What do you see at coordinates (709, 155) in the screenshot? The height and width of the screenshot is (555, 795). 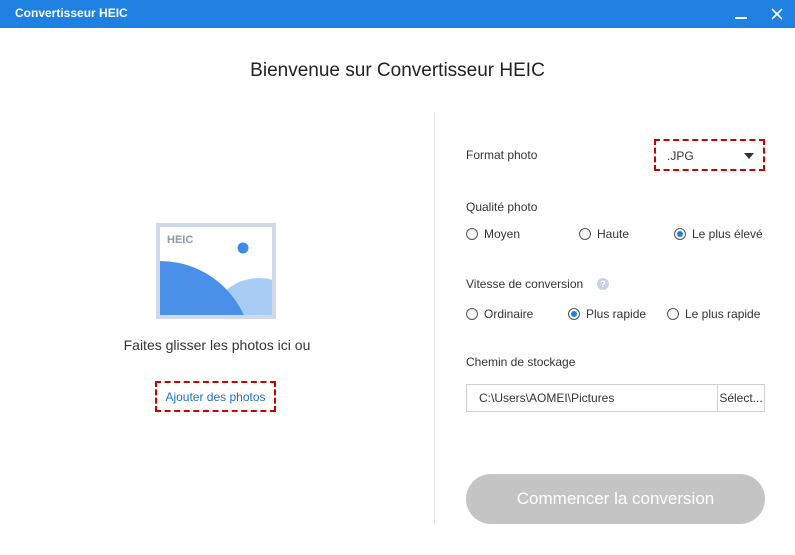 I see `format-select: .JPG` at bounding box center [709, 155].